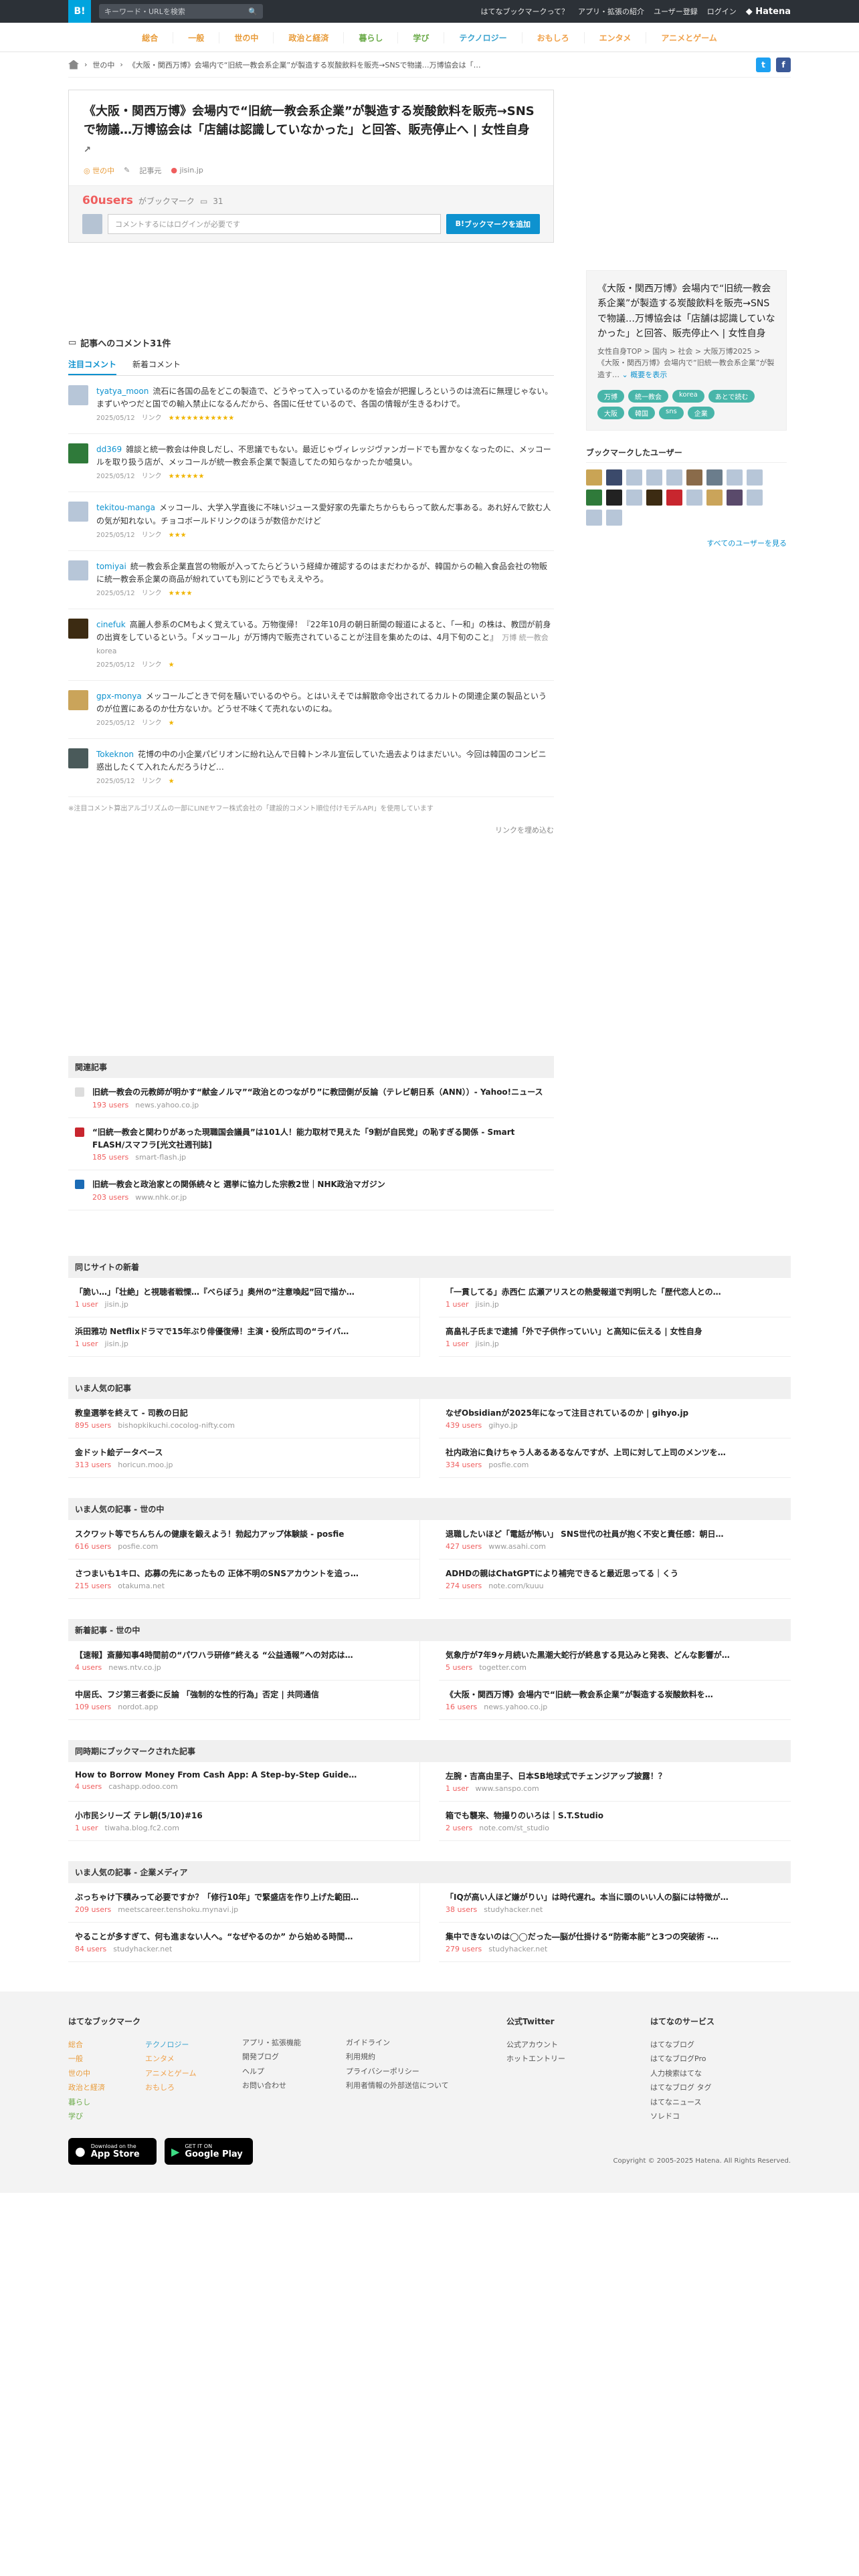 This screenshot has width=859, height=2576. I want to click on footer-category-link: テクノロジー, so click(183, 2045).